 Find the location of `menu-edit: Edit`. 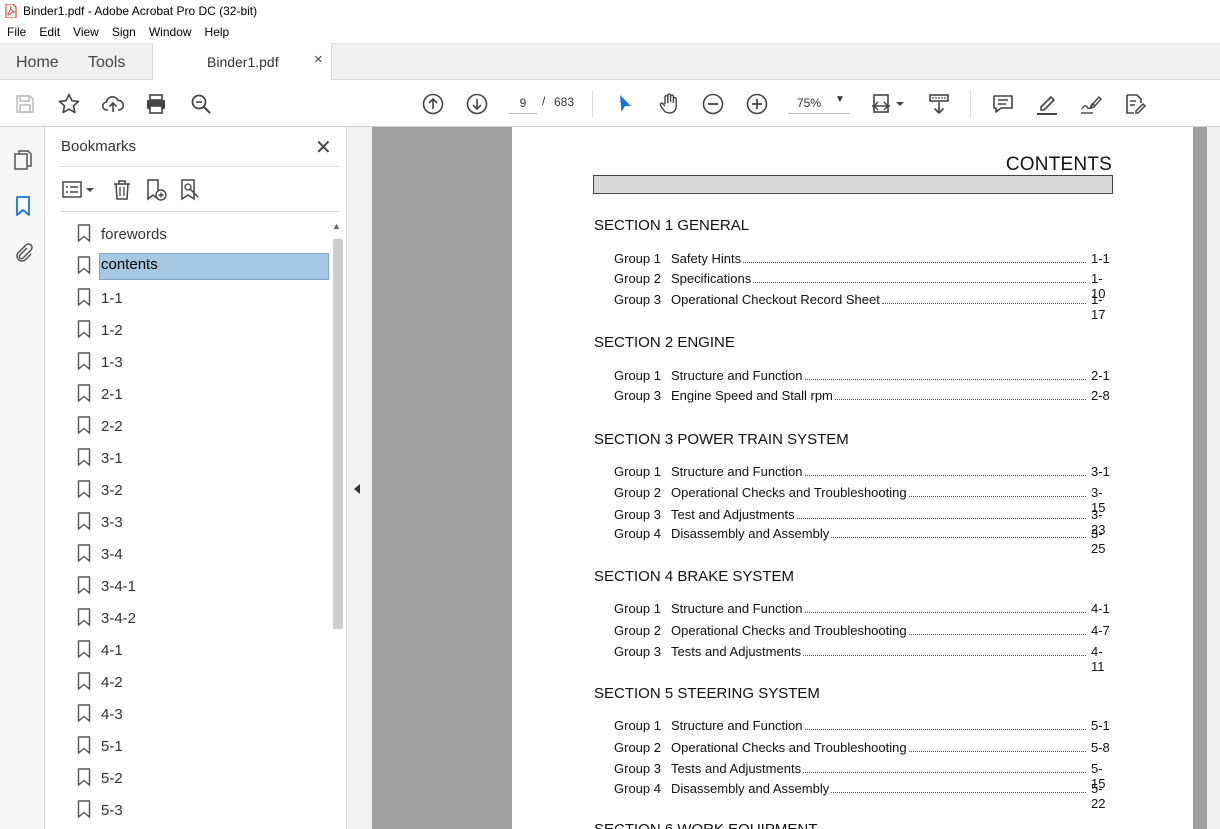

menu-edit: Edit is located at coordinates (49, 32).